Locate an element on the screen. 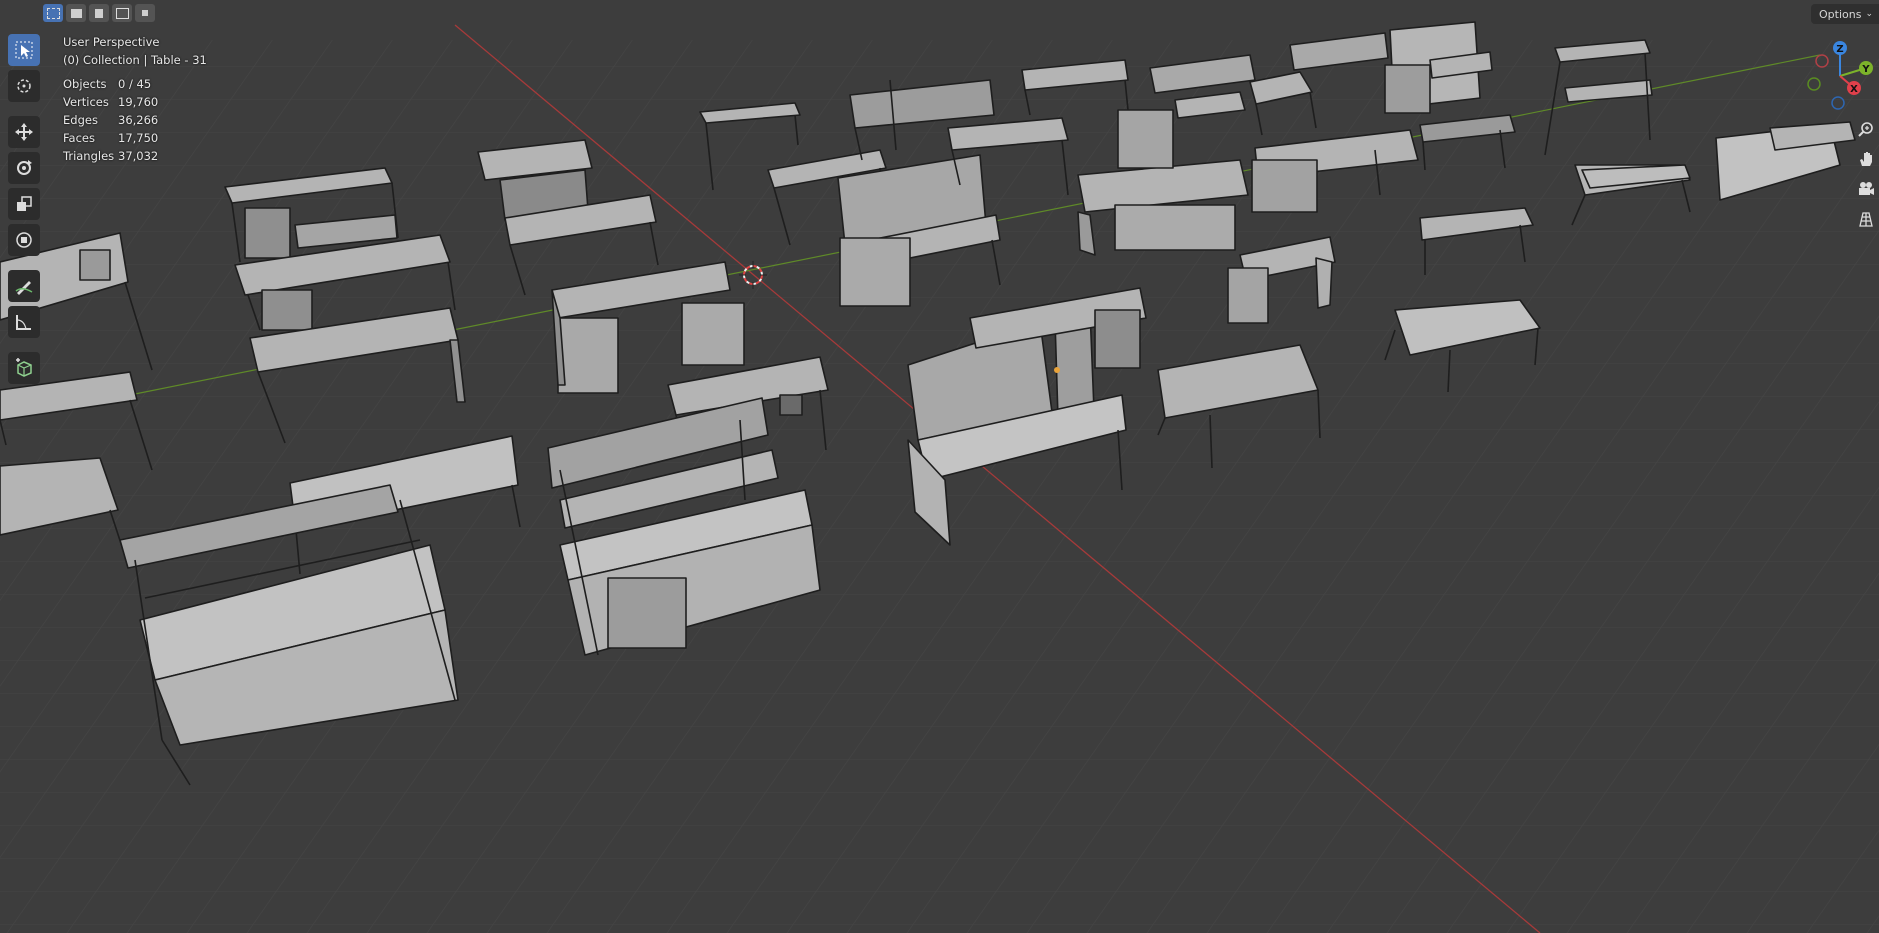 The height and width of the screenshot is (933, 1879). navigation-buttons is located at coordinates (1866, 174).